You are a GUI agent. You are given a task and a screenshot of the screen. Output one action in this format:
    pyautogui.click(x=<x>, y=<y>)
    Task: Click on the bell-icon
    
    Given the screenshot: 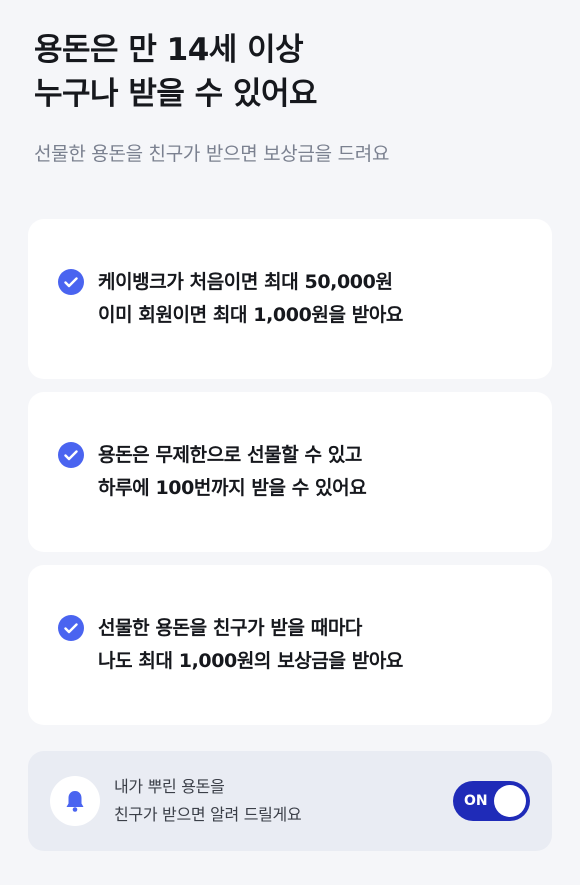 What is the action you would take?
    pyautogui.click(x=75, y=801)
    